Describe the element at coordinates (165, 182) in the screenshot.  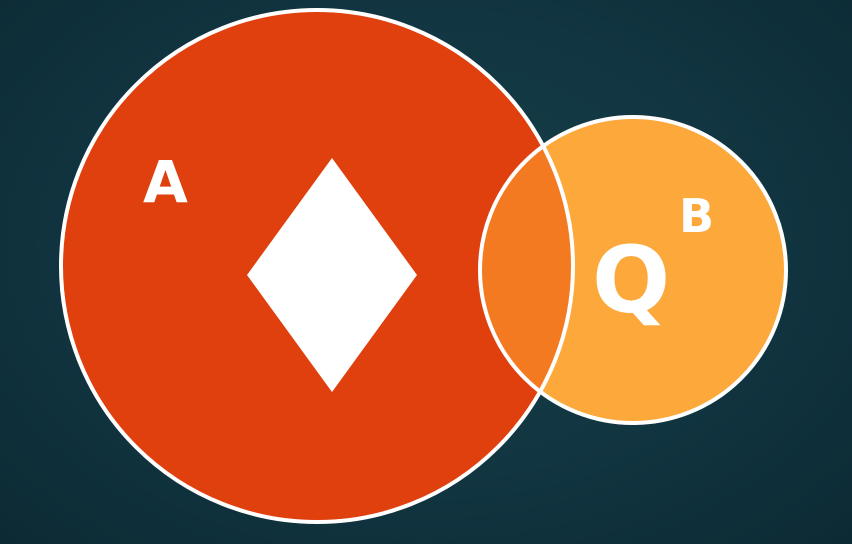
I see `set-a-label: A` at that location.